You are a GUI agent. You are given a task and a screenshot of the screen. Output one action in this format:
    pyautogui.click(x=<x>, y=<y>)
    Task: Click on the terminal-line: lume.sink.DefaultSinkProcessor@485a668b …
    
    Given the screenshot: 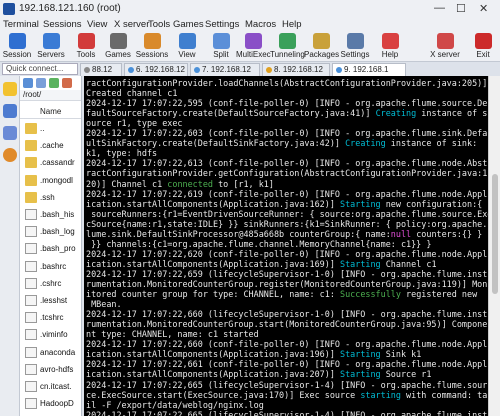 What is the action you would take?
    pyautogui.click(x=284, y=234)
    